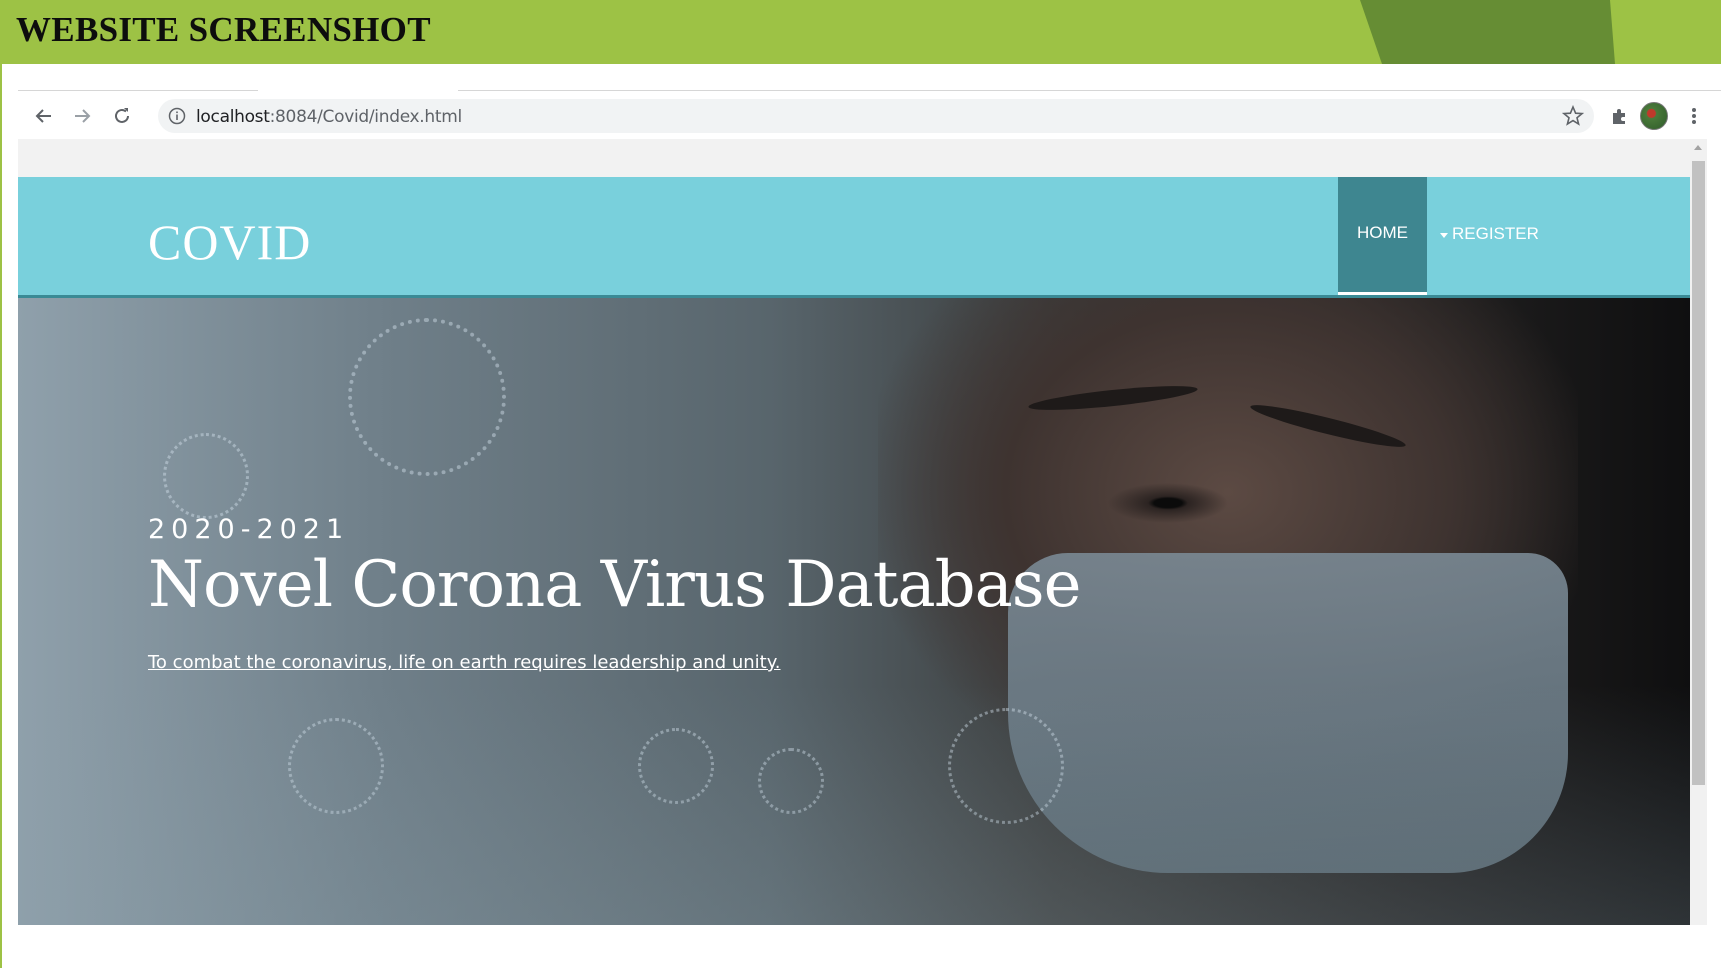  I want to click on star-icon, so click(1573, 116).